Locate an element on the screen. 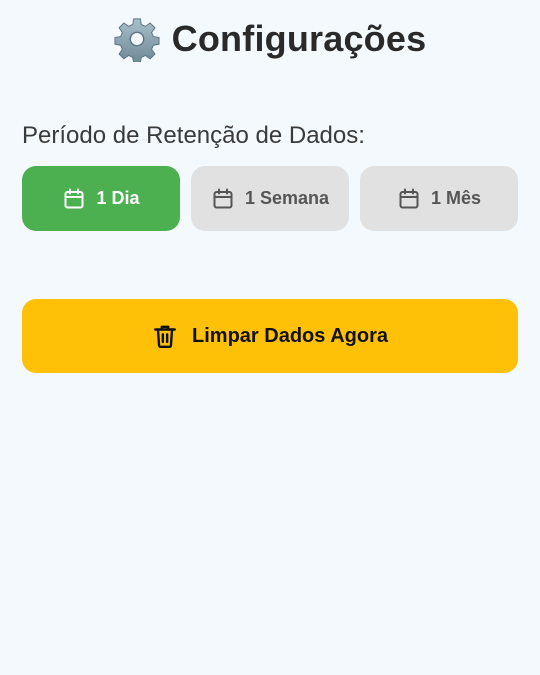 The height and width of the screenshot is (675, 540). period-option-1-week: 1 Semana is located at coordinates (270, 198).